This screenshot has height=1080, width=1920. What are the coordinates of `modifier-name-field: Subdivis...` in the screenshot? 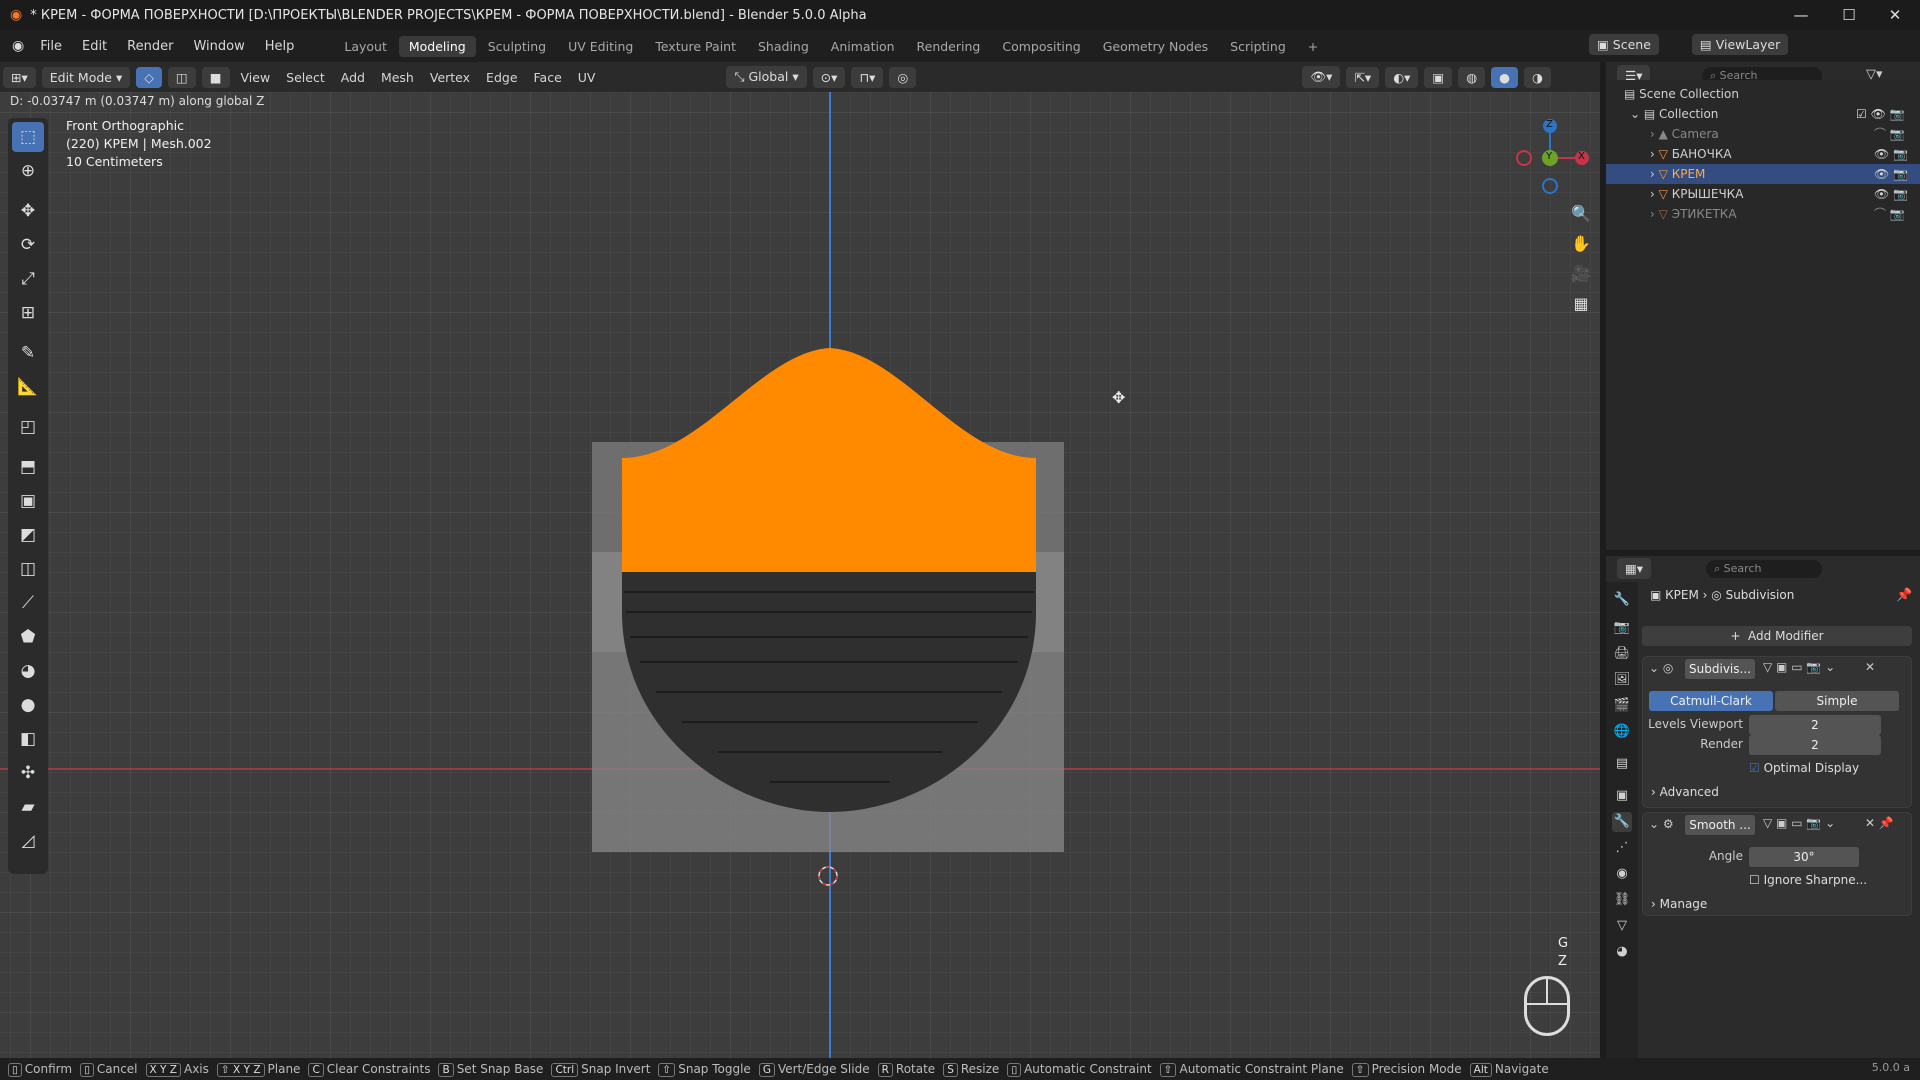 It's located at (1720, 669).